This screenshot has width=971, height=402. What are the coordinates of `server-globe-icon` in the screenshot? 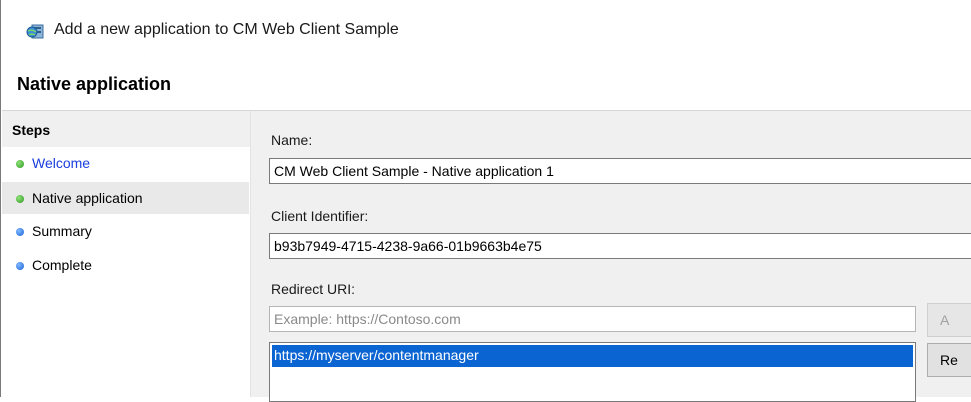 It's located at (35, 32).